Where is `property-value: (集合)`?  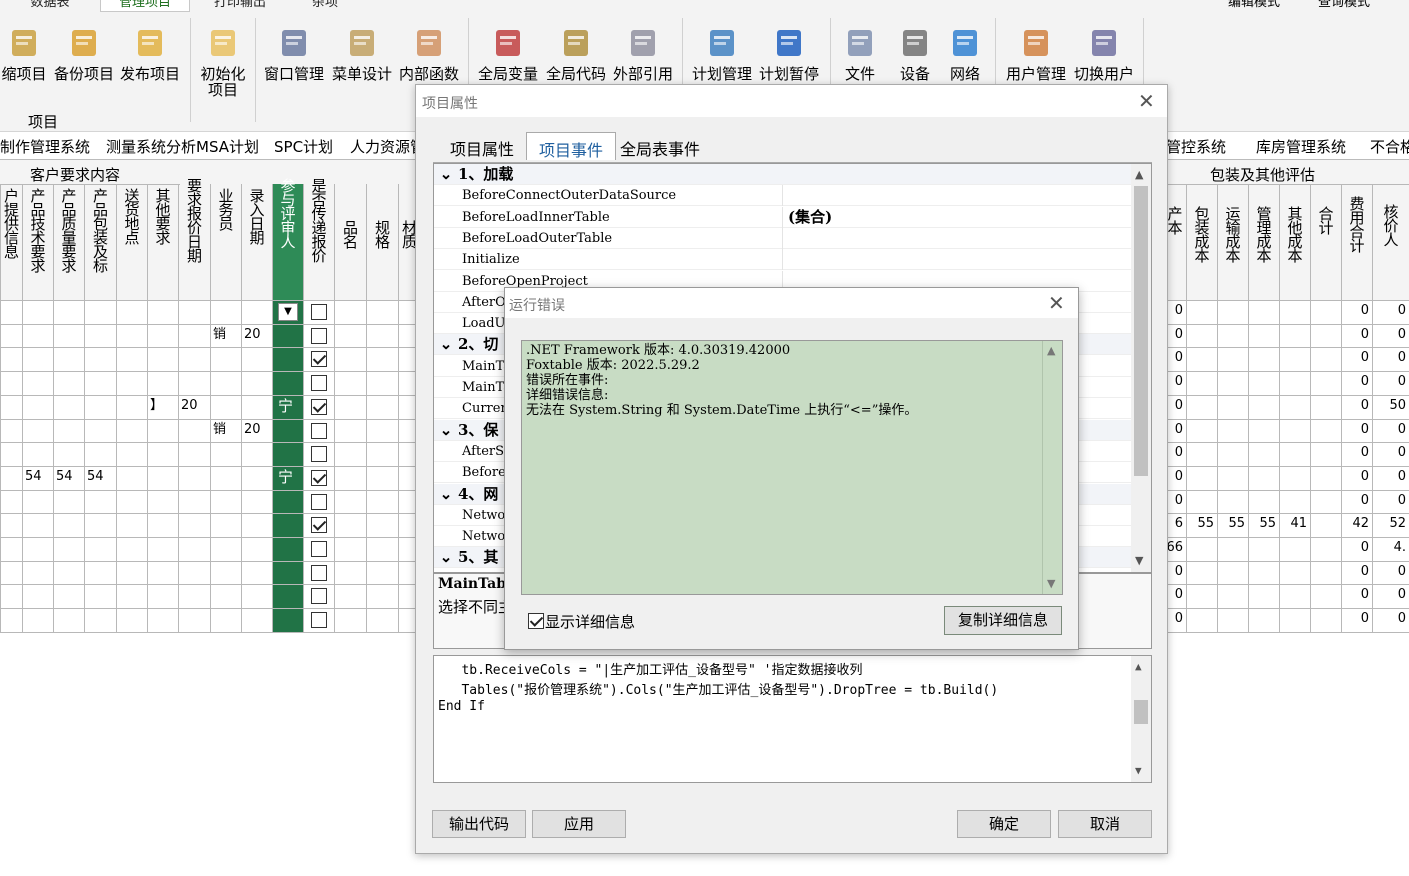
property-value: (集合) is located at coordinates (810, 217).